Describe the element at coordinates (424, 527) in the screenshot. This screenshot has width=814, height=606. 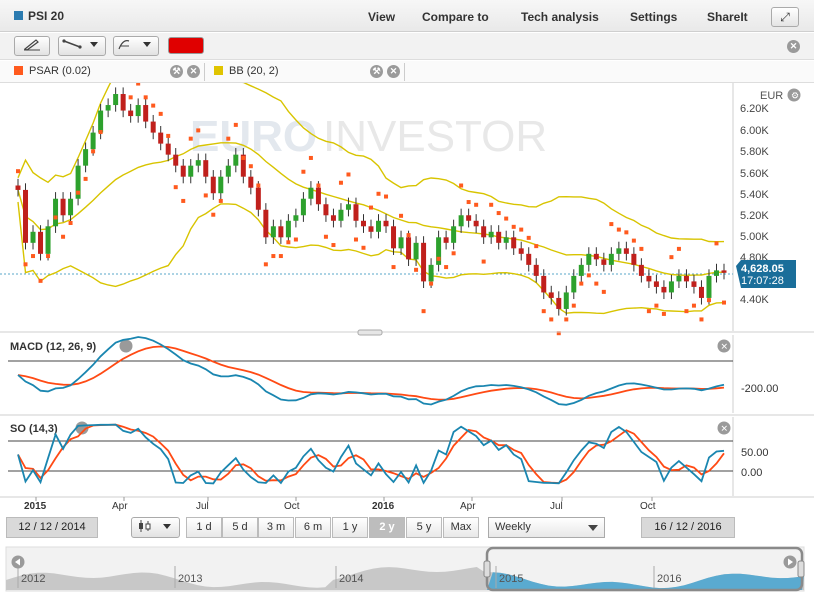
I see `range-5y: 5 y` at that location.